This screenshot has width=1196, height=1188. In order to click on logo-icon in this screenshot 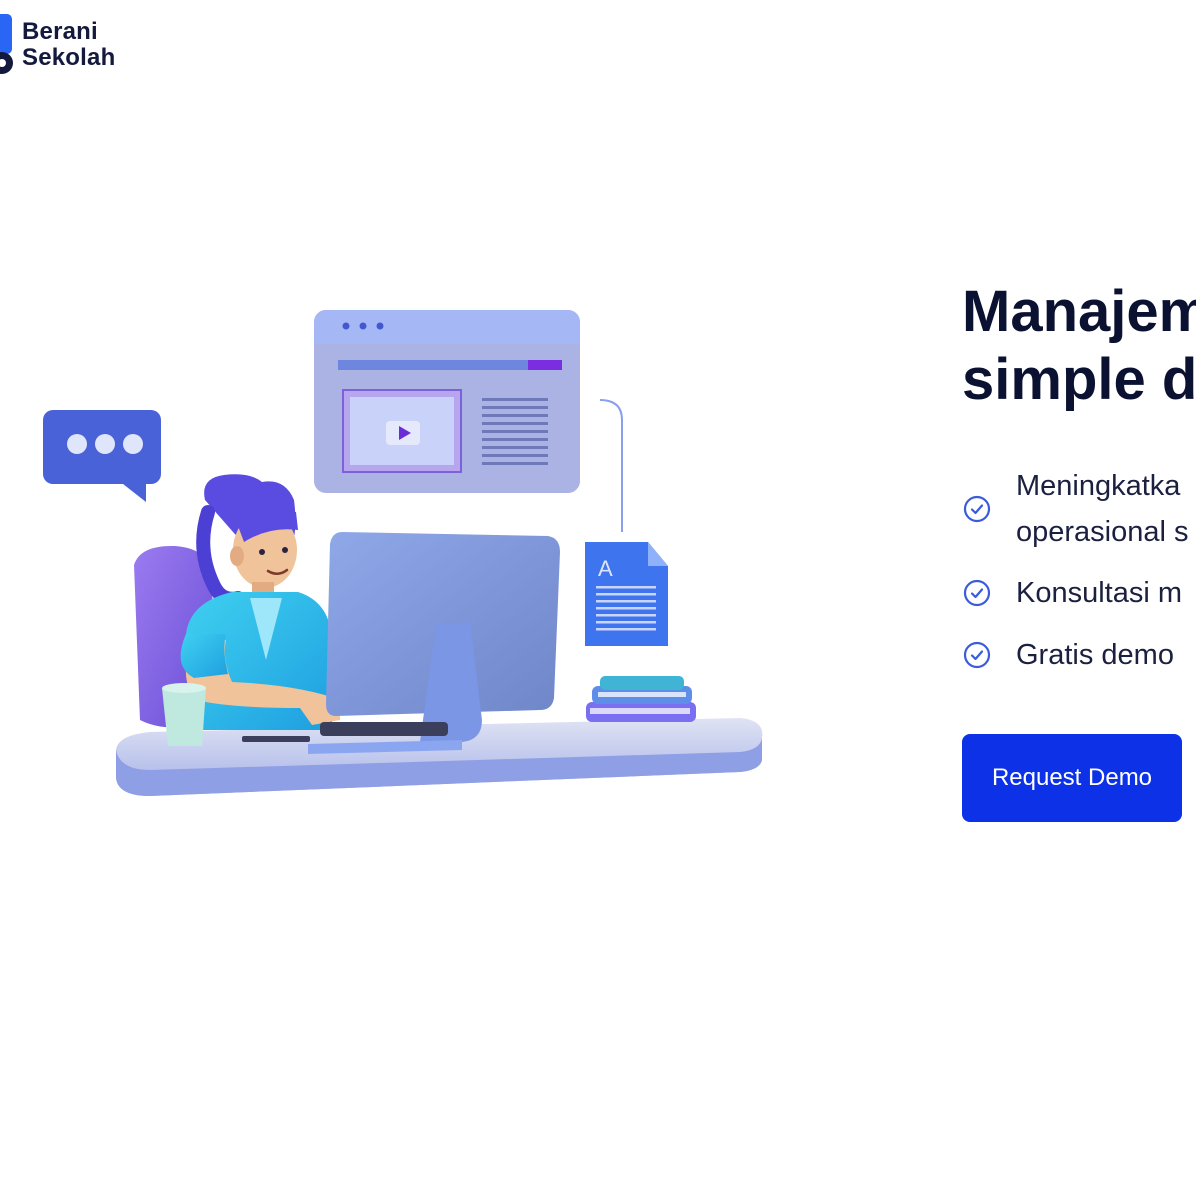, I will do `click(6, 44)`.